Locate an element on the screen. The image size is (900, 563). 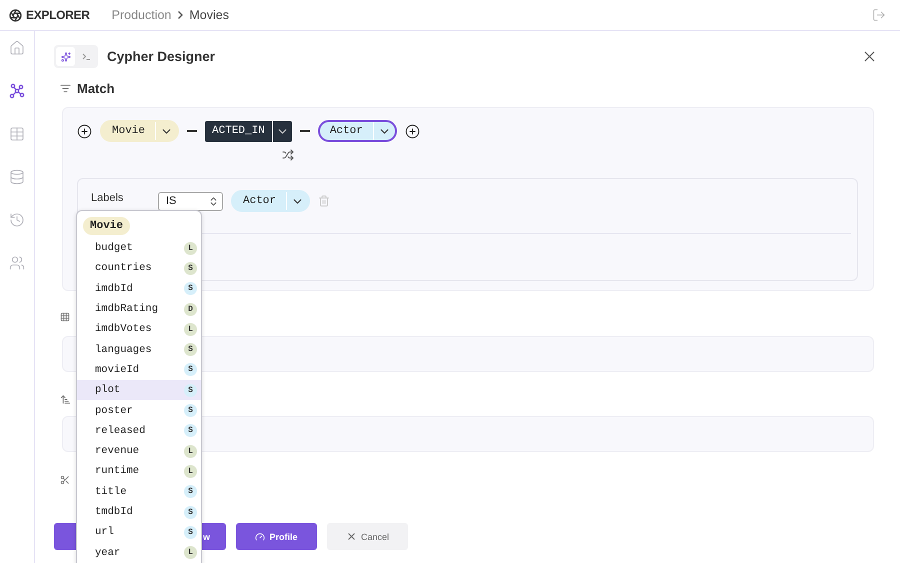
property-item: runtime L is located at coordinates (139, 471).